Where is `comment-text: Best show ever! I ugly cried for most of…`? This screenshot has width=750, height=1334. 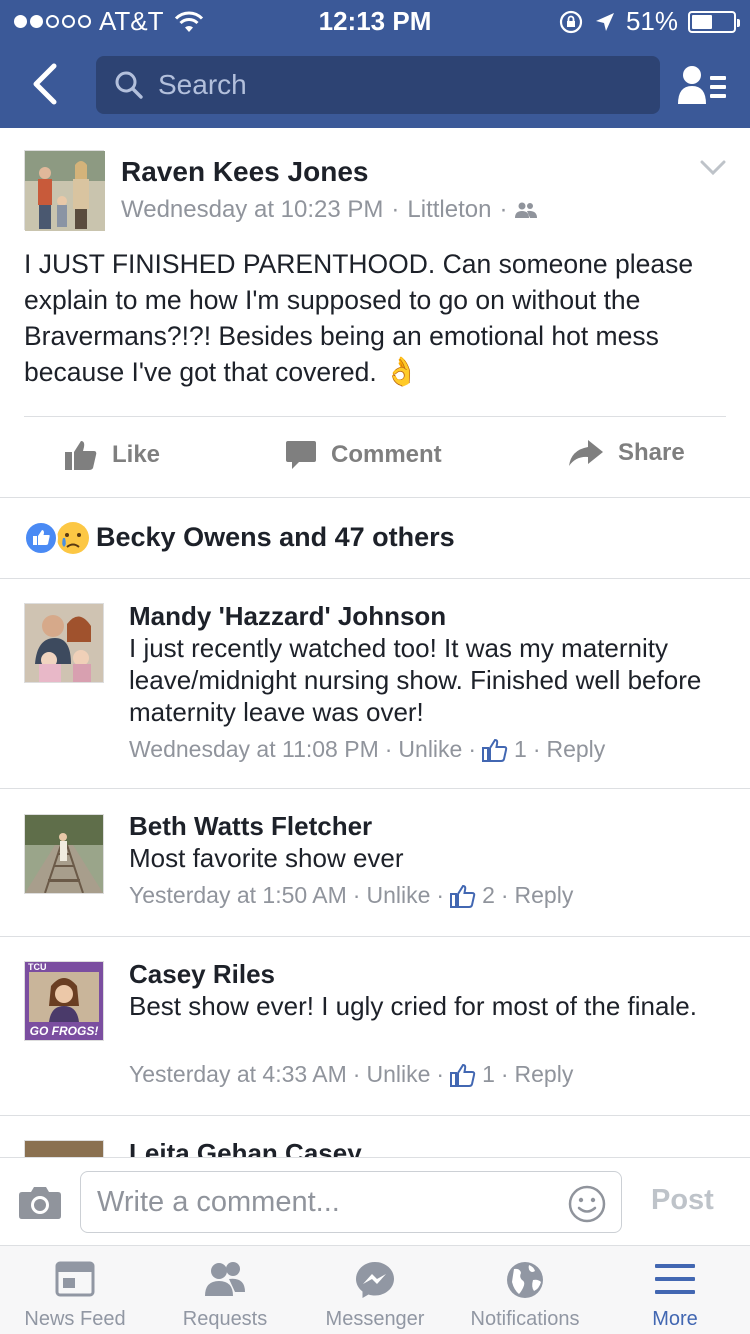
comment-text: Best show ever! I ugly cried for most of… is located at coordinates (413, 1006).